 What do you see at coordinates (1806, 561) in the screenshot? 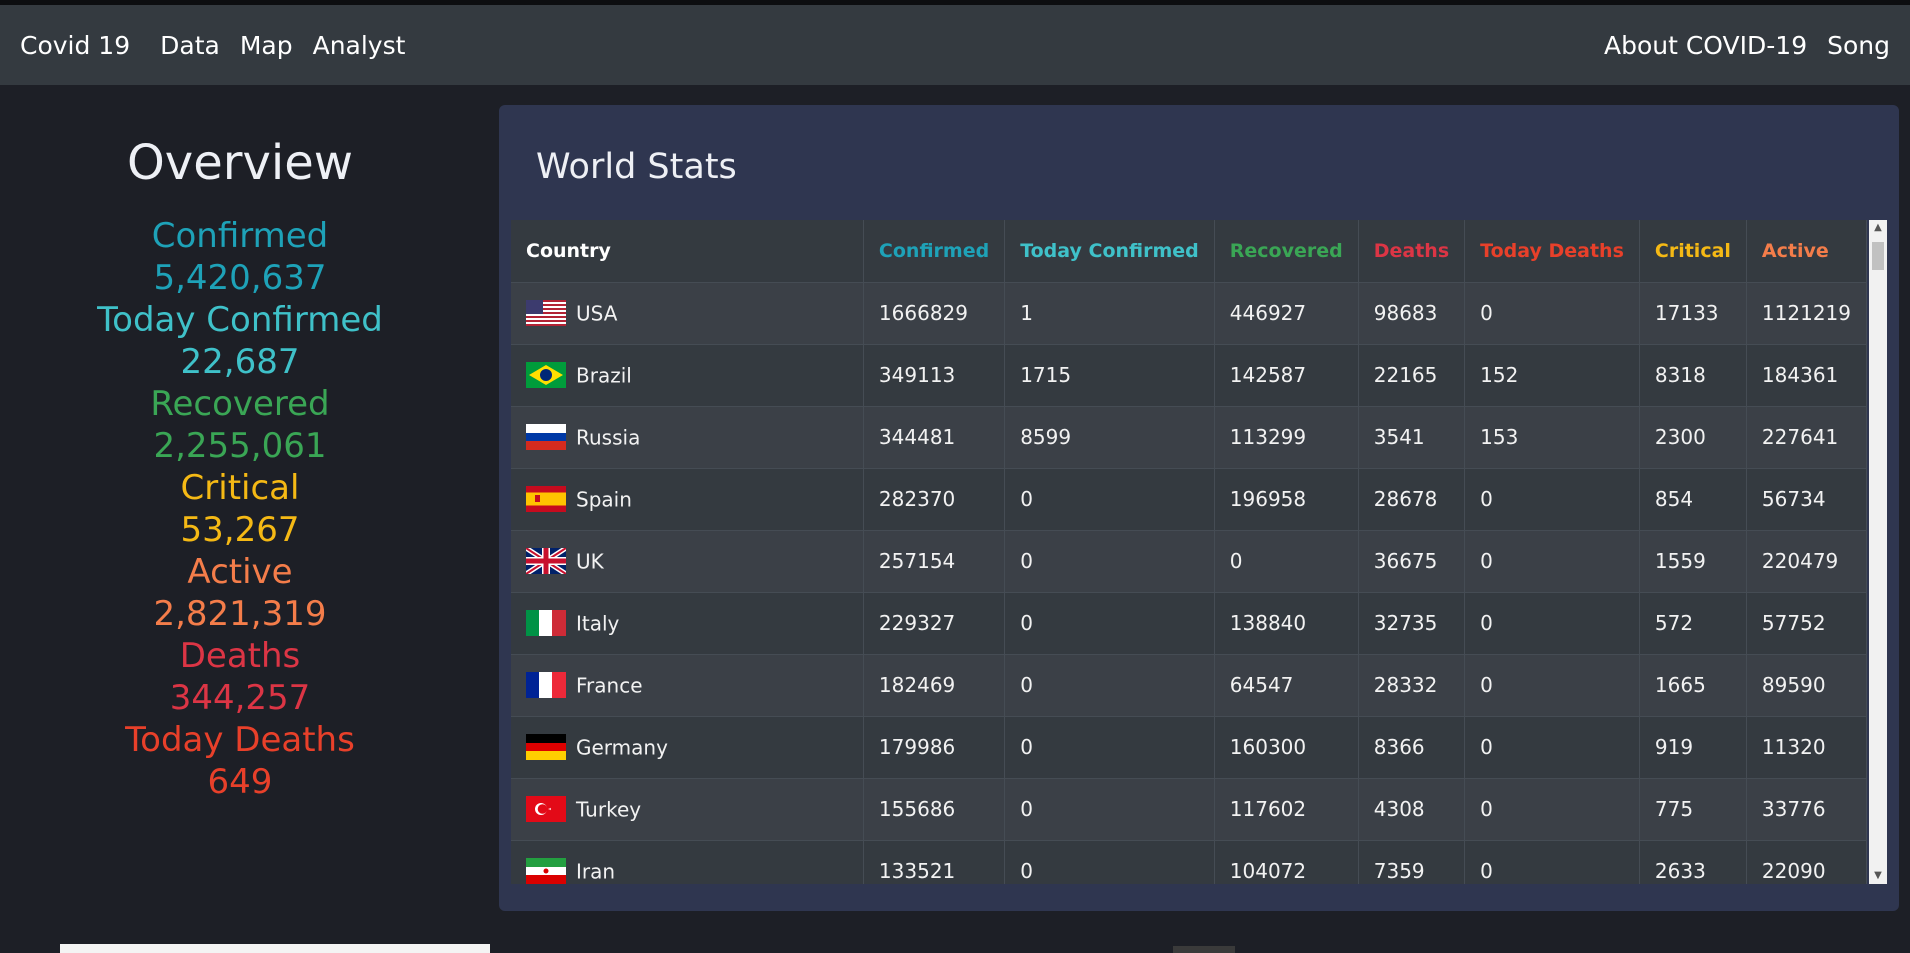
I see `table-cell: 220479` at bounding box center [1806, 561].